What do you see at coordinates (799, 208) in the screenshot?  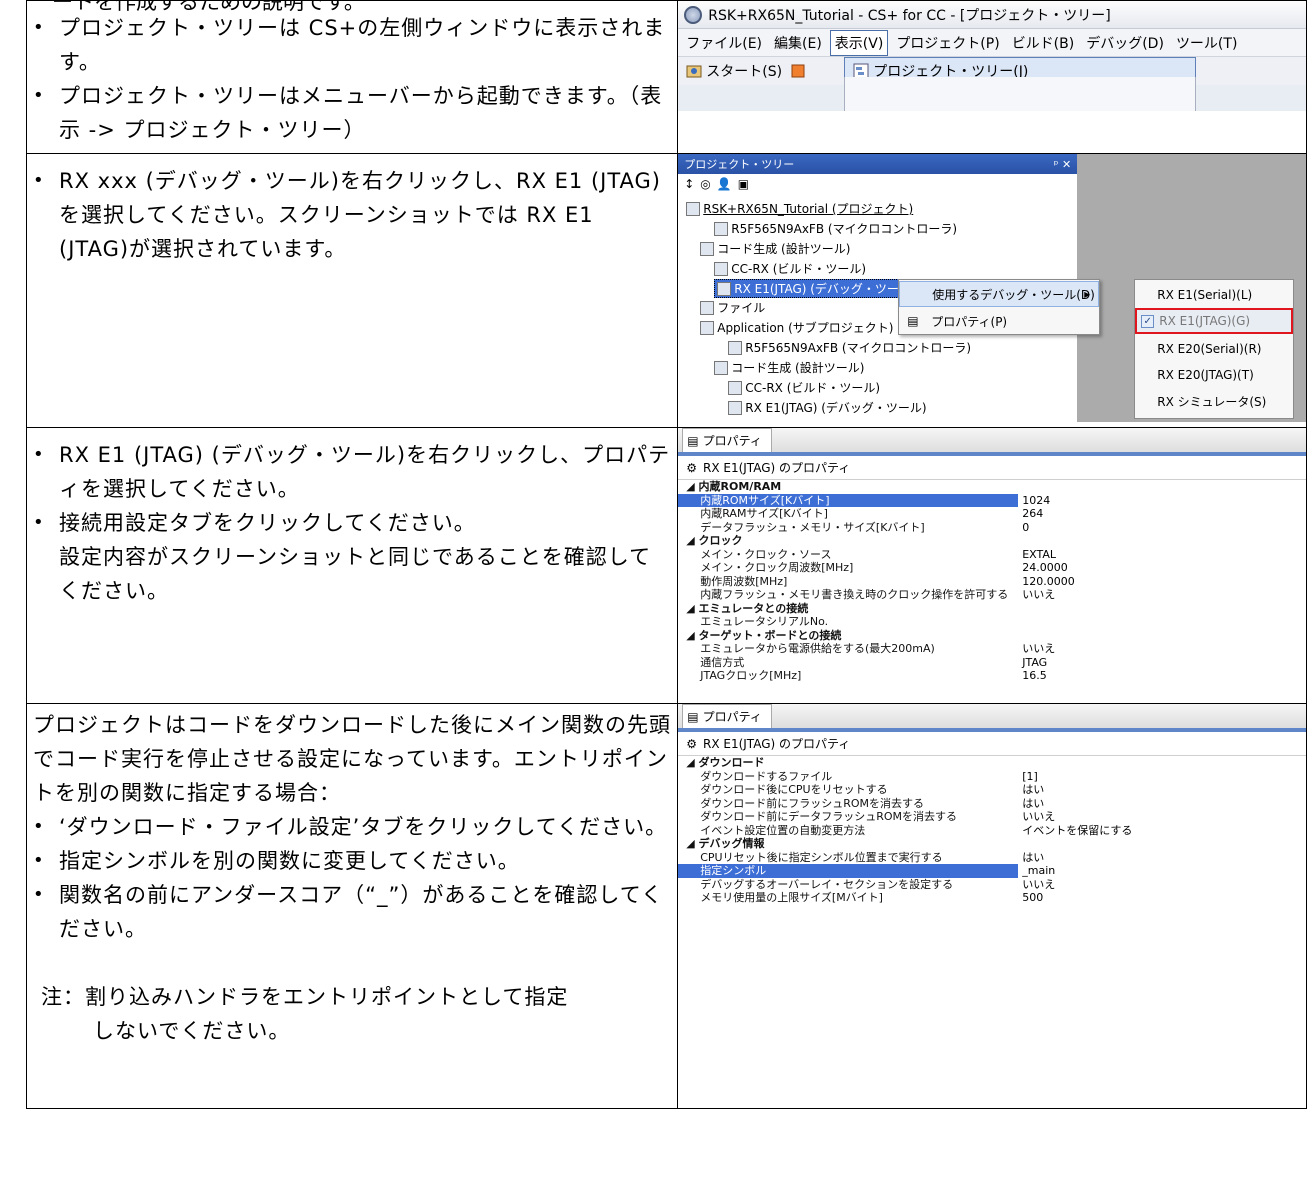 I see `tree-item-project: RSK+RX65N_Tutorial (プロジェクト)` at bounding box center [799, 208].